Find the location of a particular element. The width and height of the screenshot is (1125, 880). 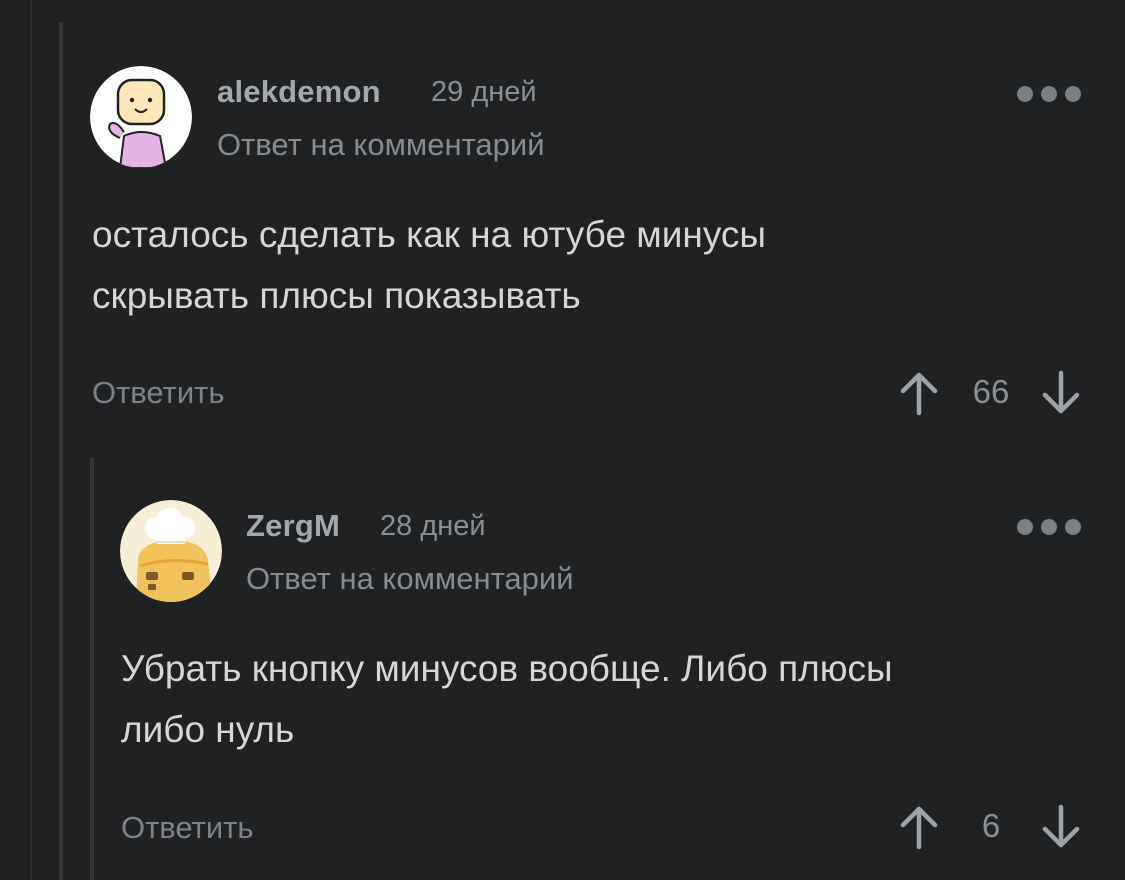

vote-score: 6 is located at coordinates (991, 825).